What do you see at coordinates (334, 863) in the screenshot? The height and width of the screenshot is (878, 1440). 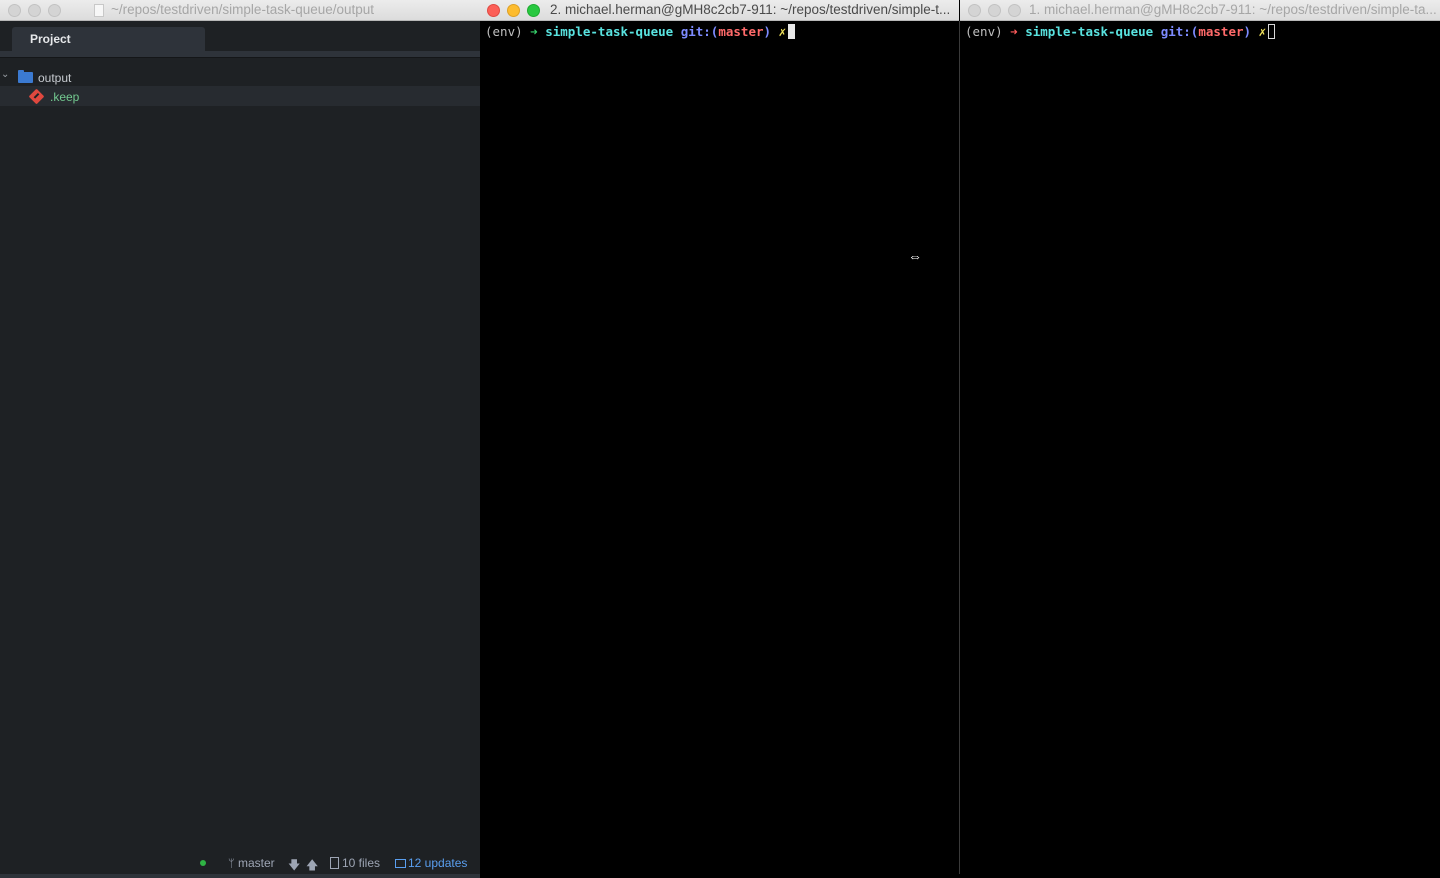 I see `file-icon` at bounding box center [334, 863].